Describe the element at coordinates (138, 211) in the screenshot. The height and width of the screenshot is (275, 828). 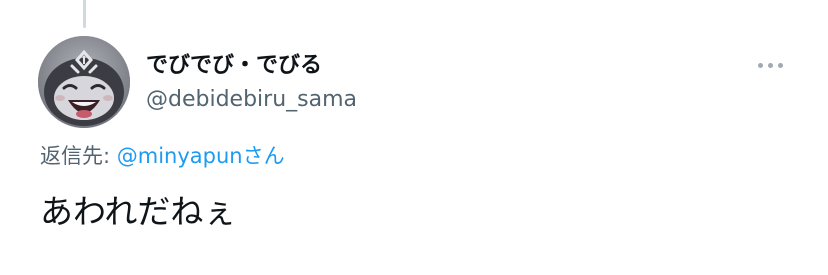
I see `tweet-text: あわれだねぇ` at that location.